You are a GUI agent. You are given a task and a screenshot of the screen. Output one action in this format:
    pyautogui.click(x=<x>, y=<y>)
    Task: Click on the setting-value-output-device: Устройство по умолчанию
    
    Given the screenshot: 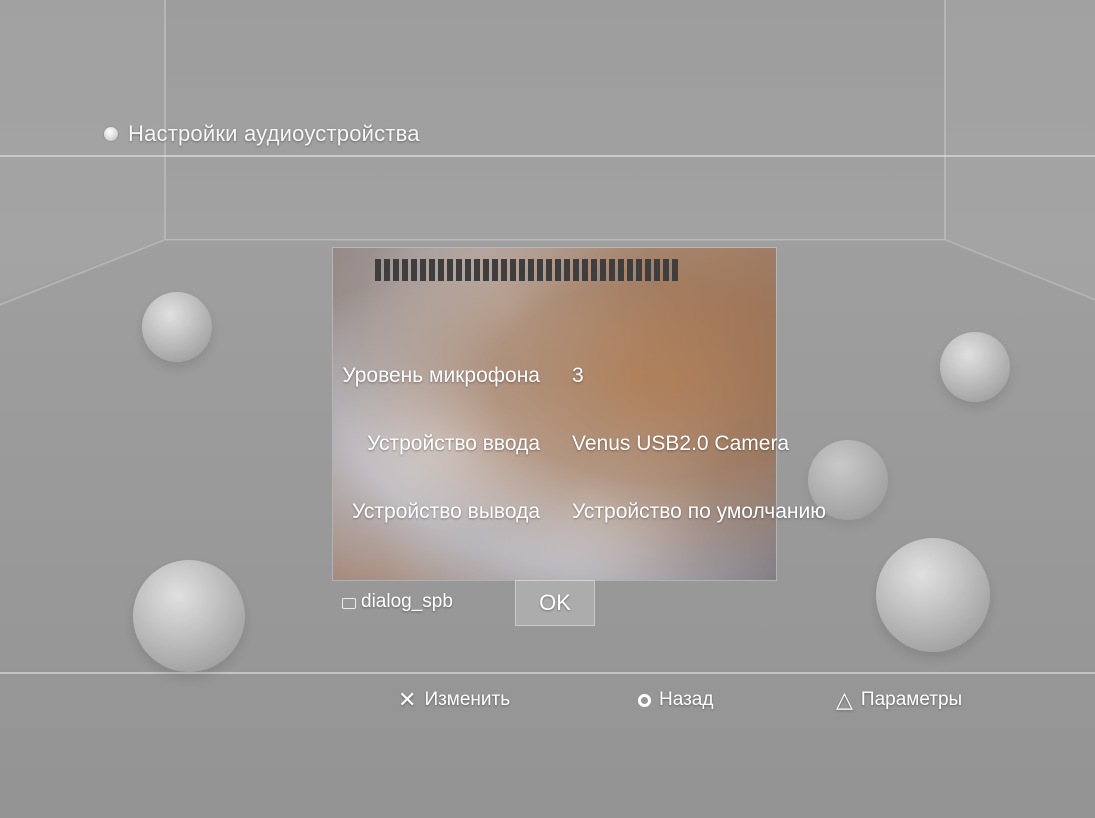 What is the action you would take?
    pyautogui.click(x=699, y=512)
    